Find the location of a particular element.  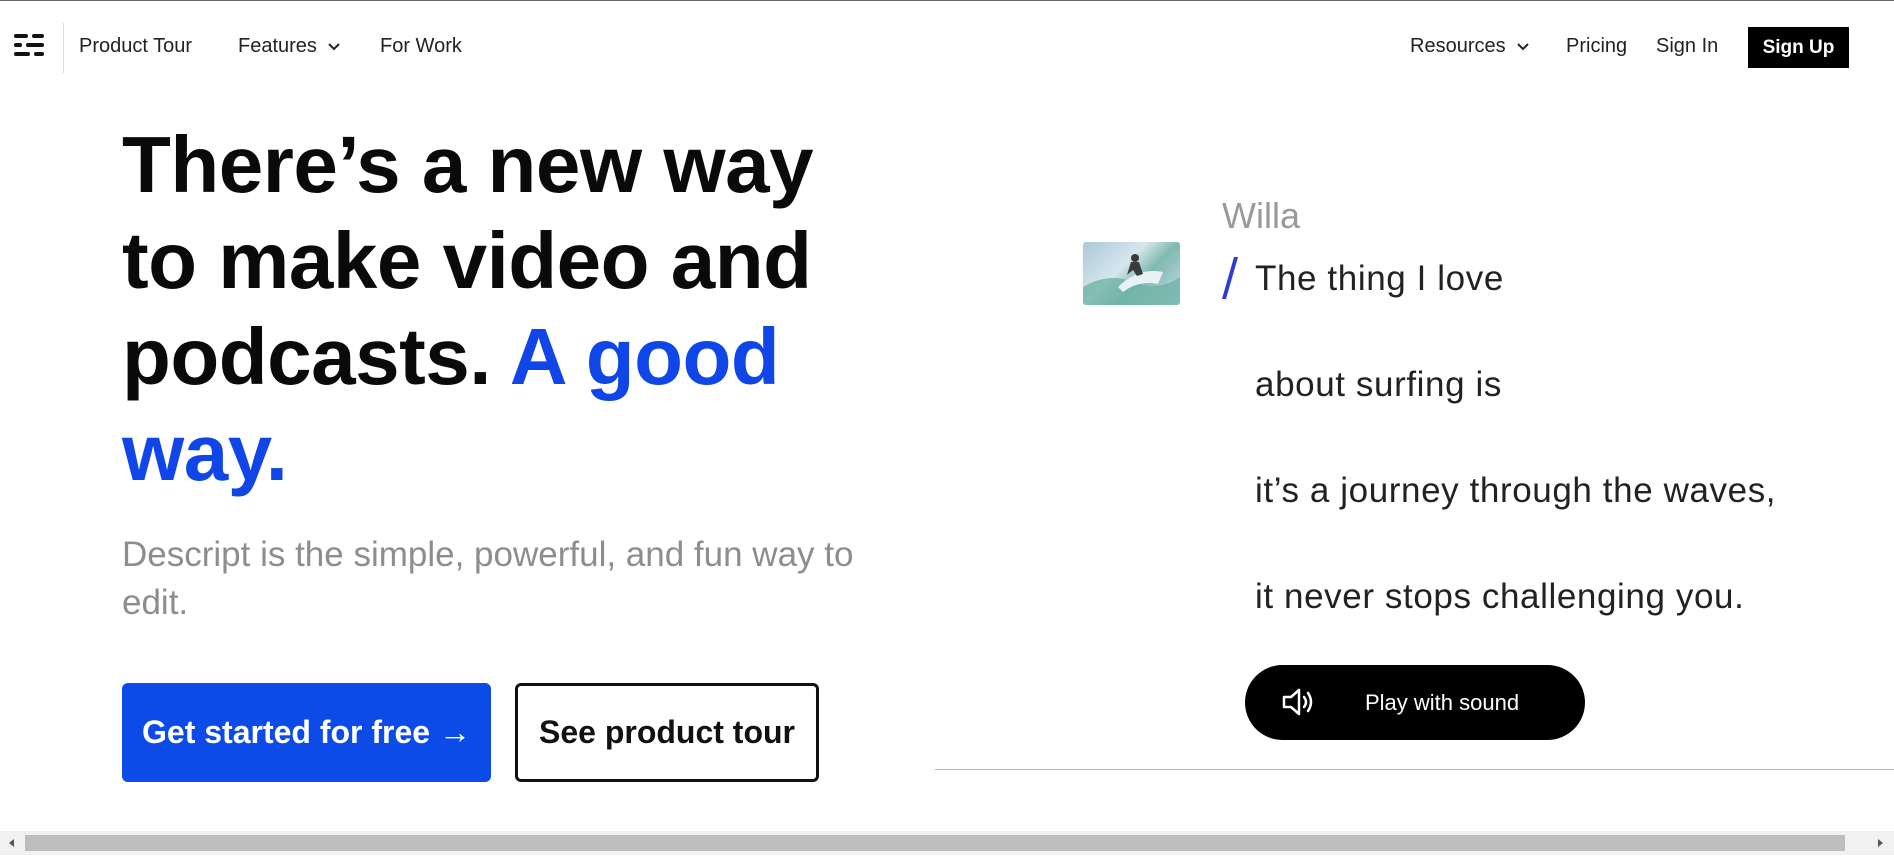

nav-resources: Resources is located at coordinates (1470, 46).